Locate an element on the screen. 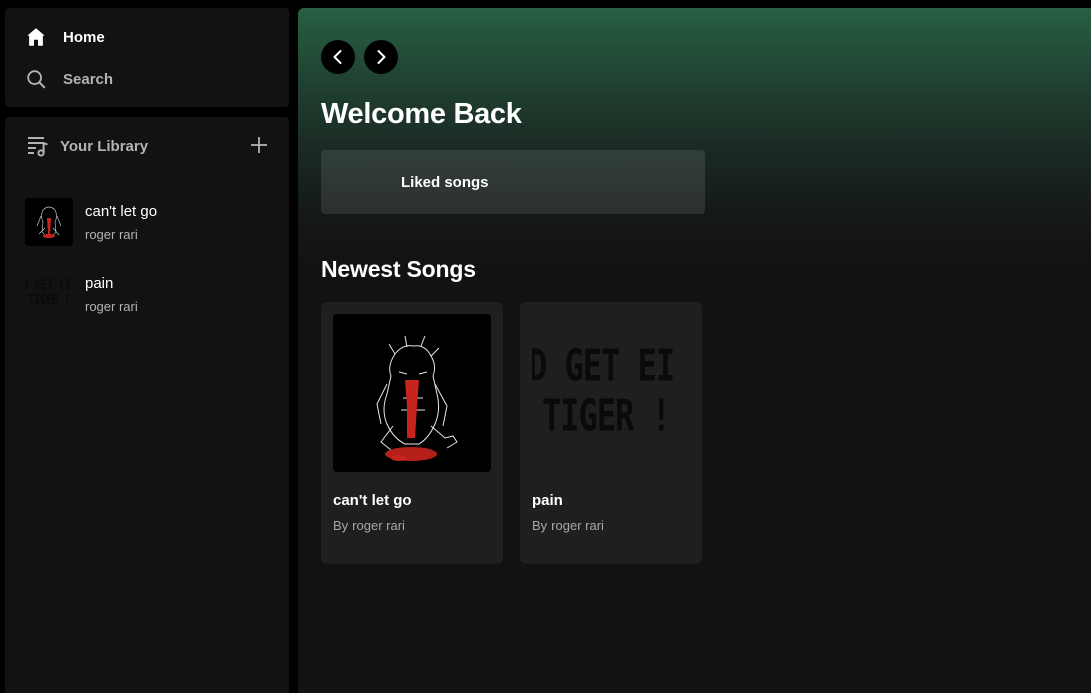 Image resolution: width=1091 pixels, height=693 pixels. forward-button is located at coordinates (381, 57).